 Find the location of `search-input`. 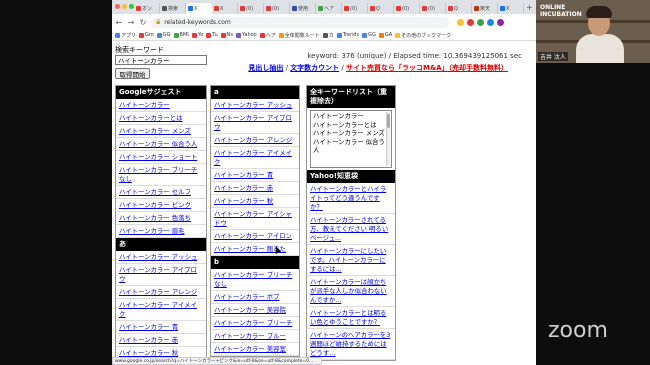

search-input is located at coordinates (161, 60).